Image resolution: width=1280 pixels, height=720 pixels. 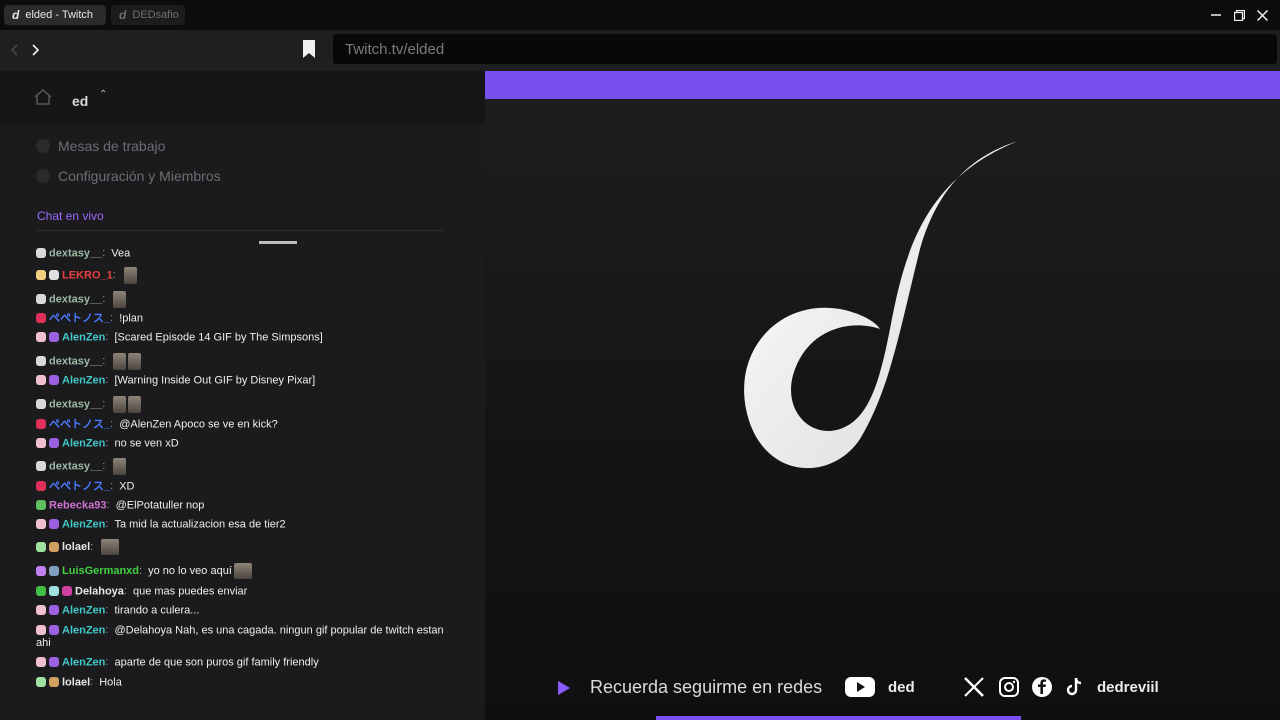 I want to click on menu-item-config: Configuración y Miembros, so click(x=128, y=176).